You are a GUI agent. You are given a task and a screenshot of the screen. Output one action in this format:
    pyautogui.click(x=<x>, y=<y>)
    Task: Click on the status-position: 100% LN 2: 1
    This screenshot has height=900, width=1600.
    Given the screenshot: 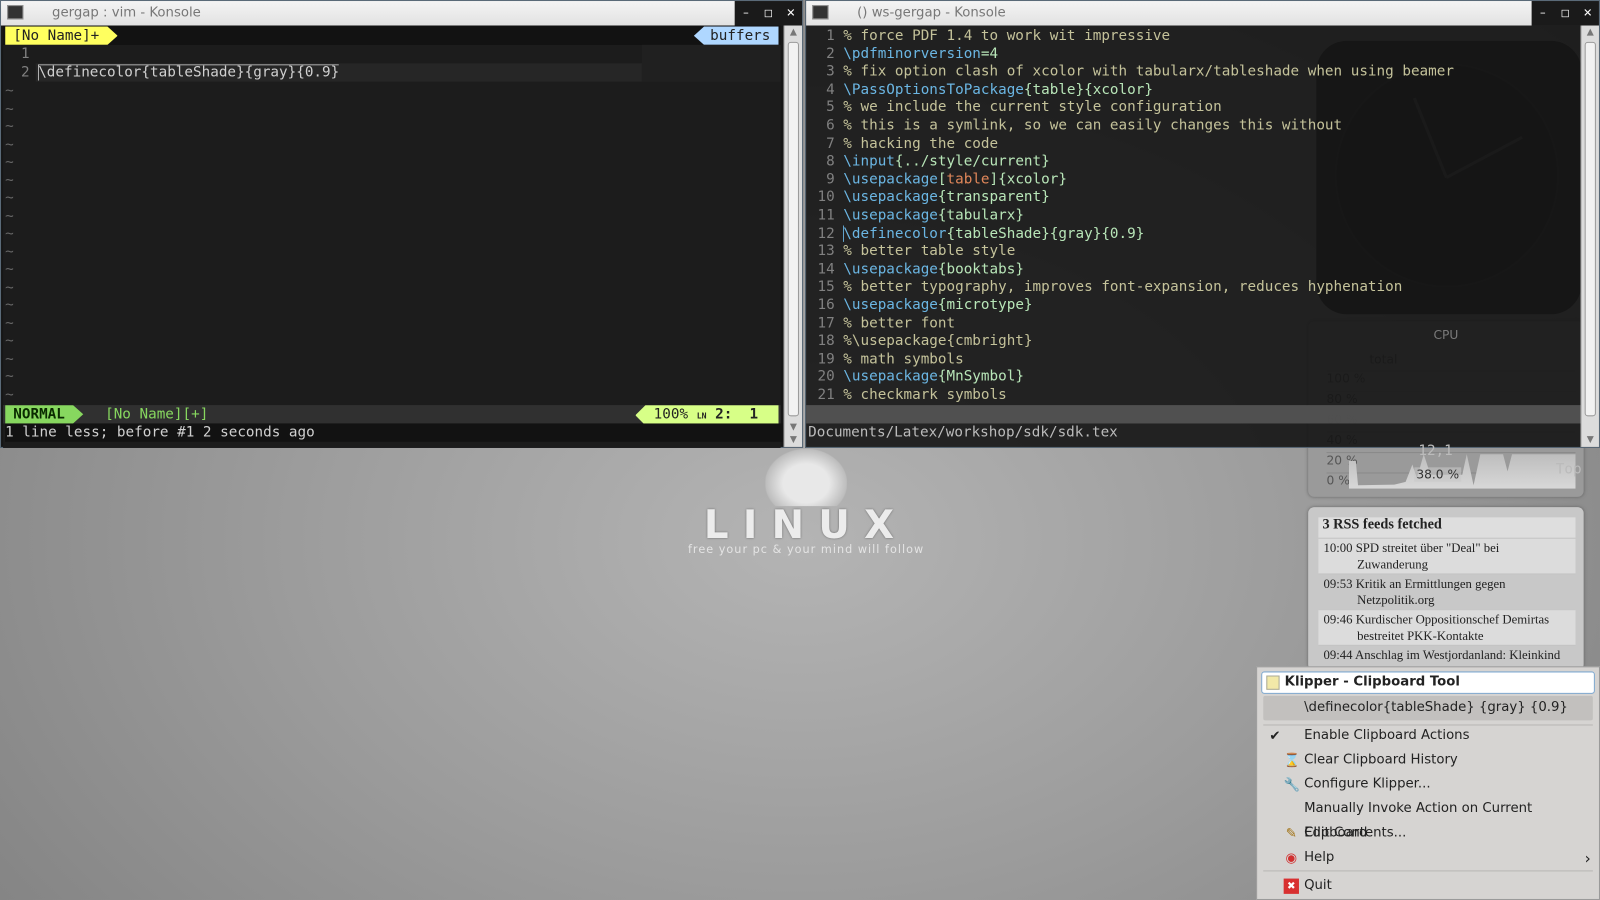 What is the action you would take?
    pyautogui.click(x=707, y=415)
    